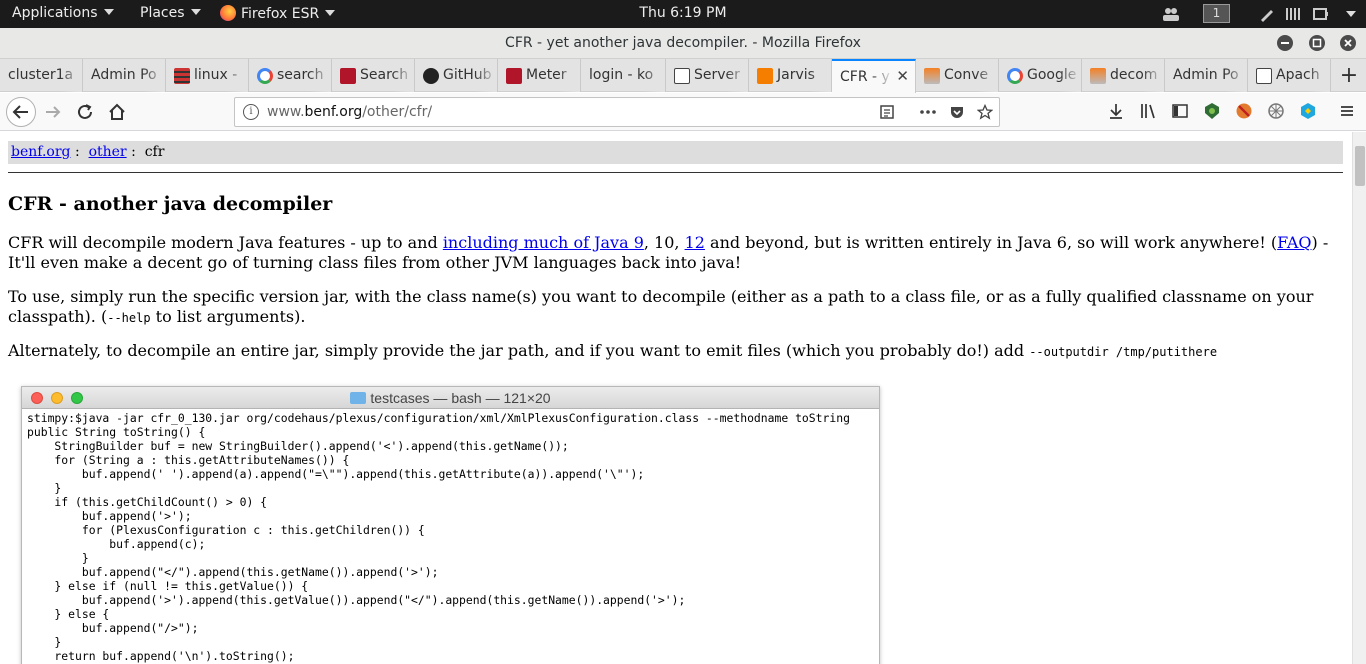 The width and height of the screenshot is (1366, 664). I want to click on extension-green-shield-icon, so click(1212, 111).